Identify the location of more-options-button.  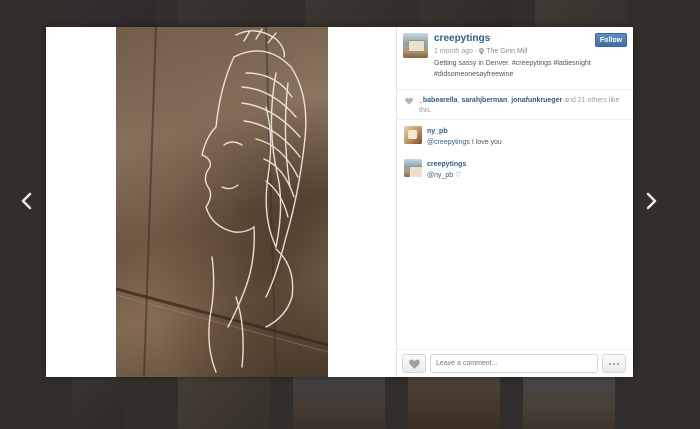
(614, 363).